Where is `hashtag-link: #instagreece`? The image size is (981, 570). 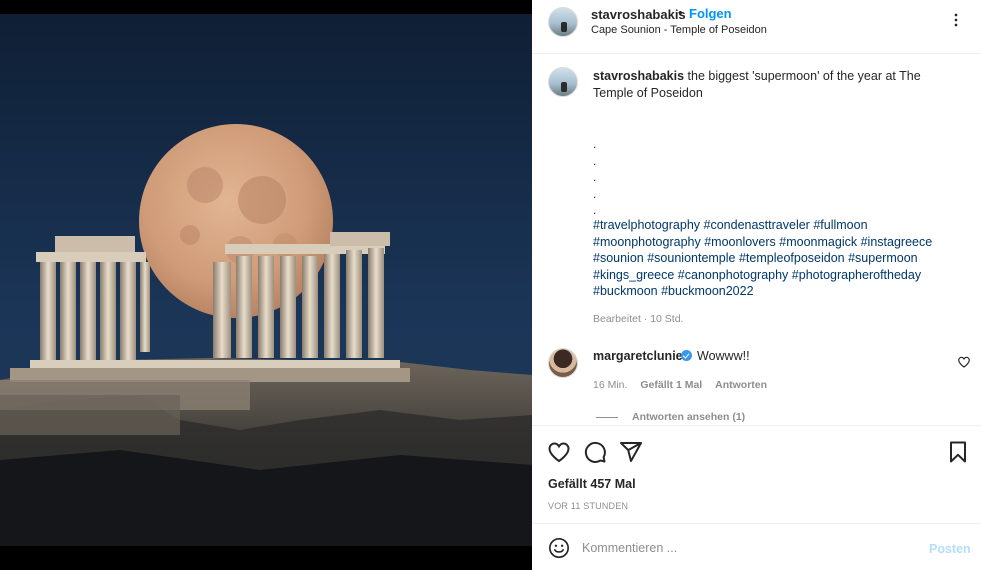 hashtag-link: #instagreece is located at coordinates (897, 242).